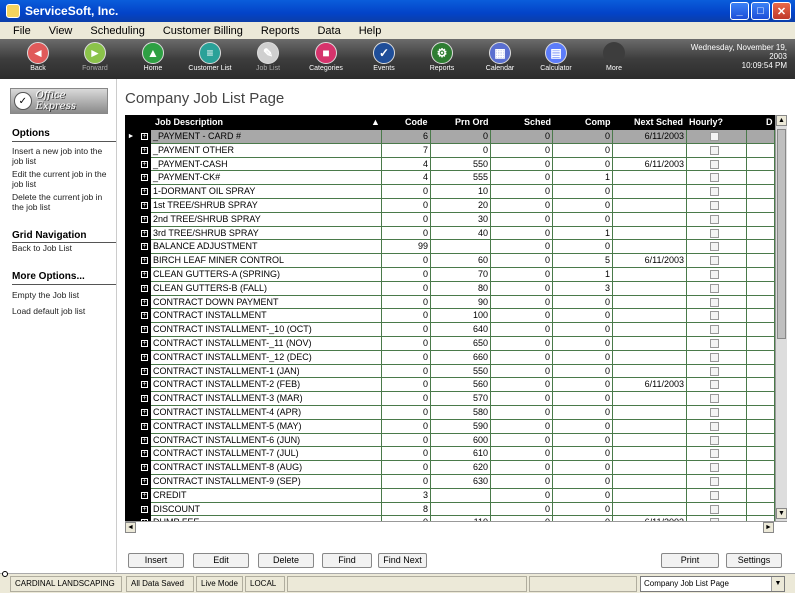  I want to click on cell-prn-ord: 10, so click(461, 192).